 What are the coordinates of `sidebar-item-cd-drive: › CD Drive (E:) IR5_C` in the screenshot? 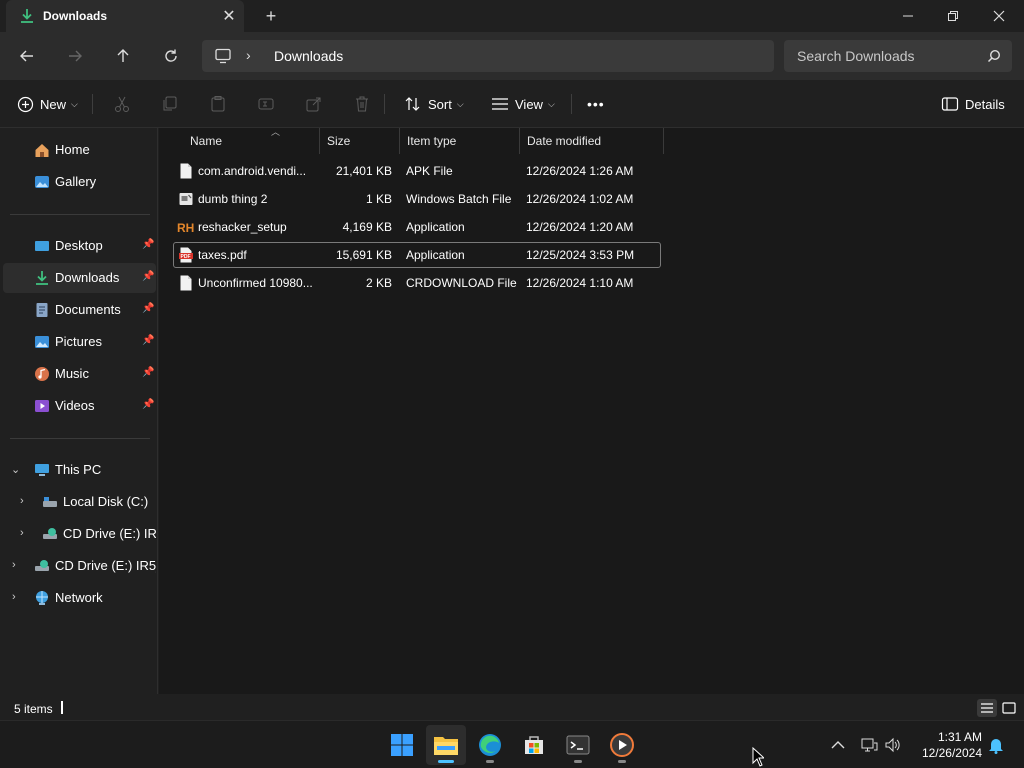 It's located at (79, 534).